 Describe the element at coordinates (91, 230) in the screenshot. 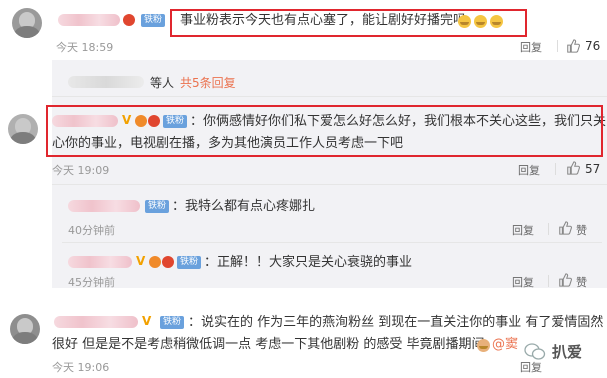

I see `comment-time: 40分钟前` at that location.